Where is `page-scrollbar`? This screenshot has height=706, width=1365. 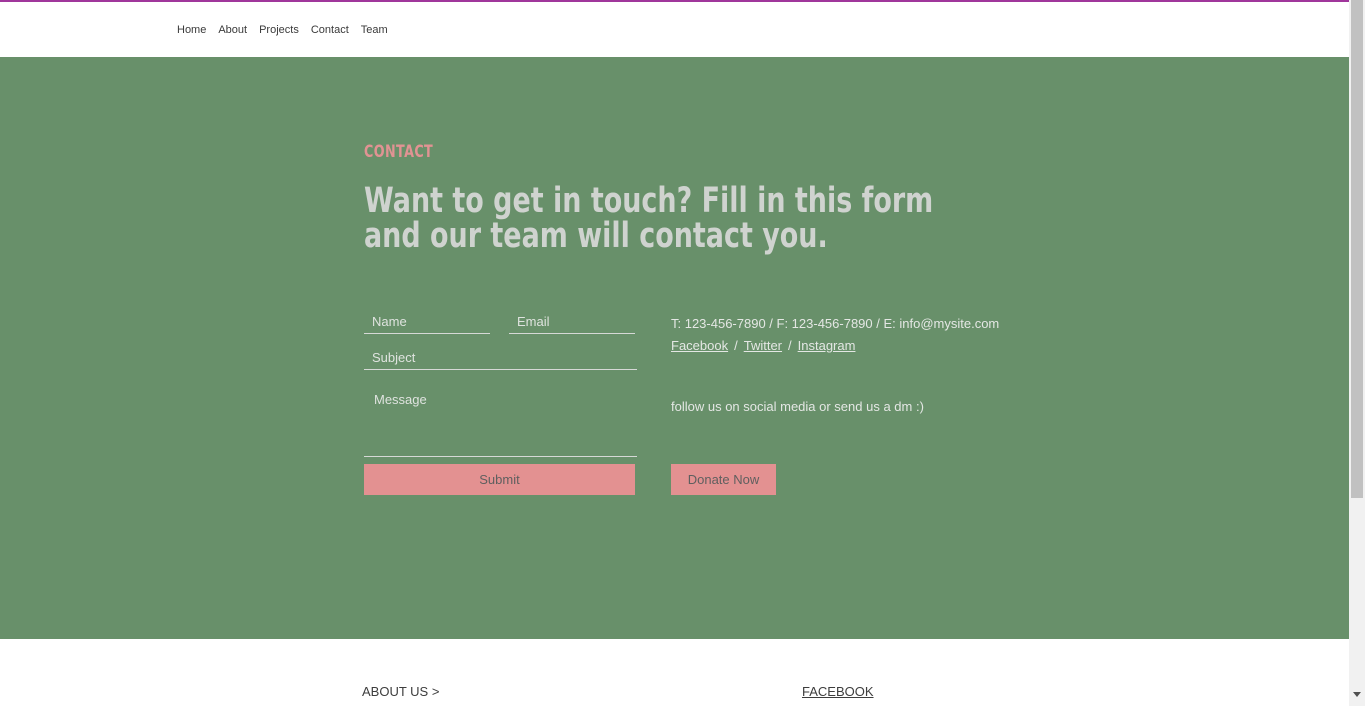
page-scrollbar is located at coordinates (1357, 353).